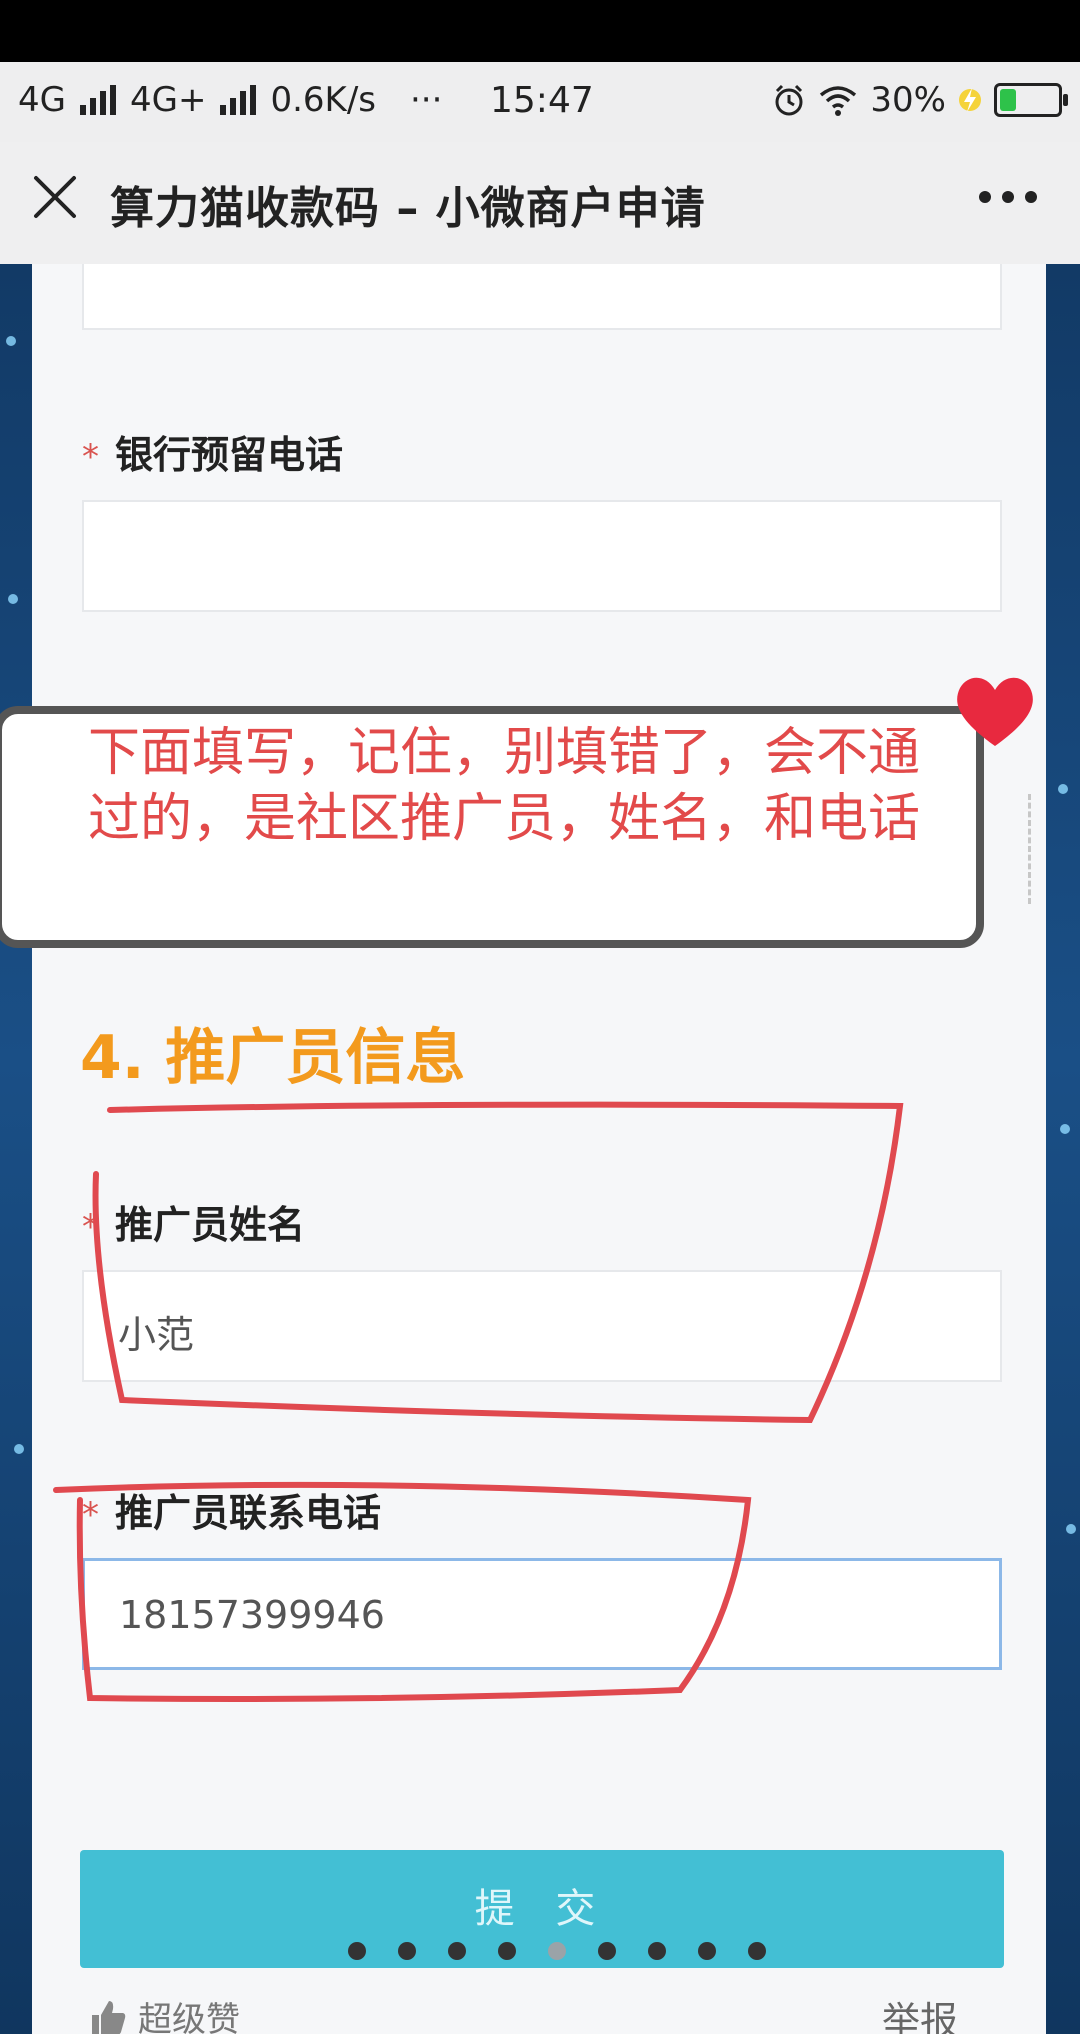  I want to click on battery-icon, so click(1031, 100).